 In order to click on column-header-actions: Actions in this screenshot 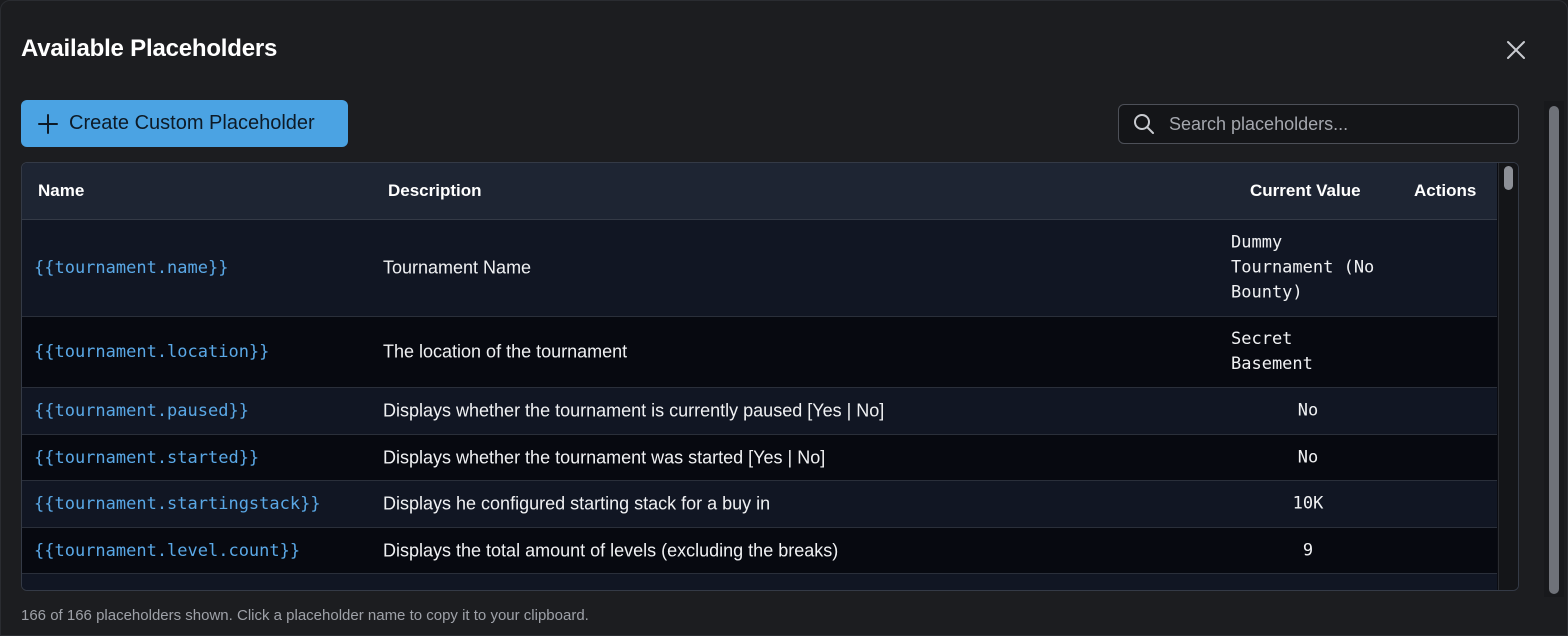, I will do `click(1445, 190)`.